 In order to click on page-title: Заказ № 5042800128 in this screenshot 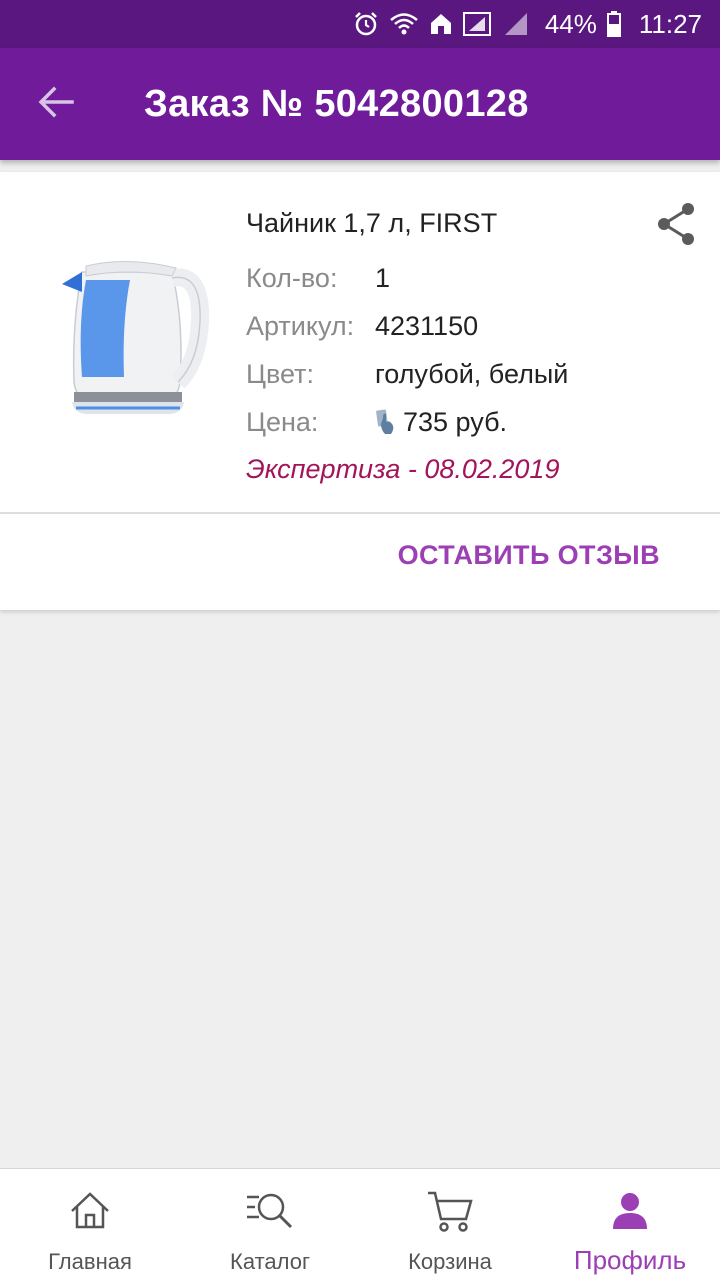, I will do `click(336, 103)`.